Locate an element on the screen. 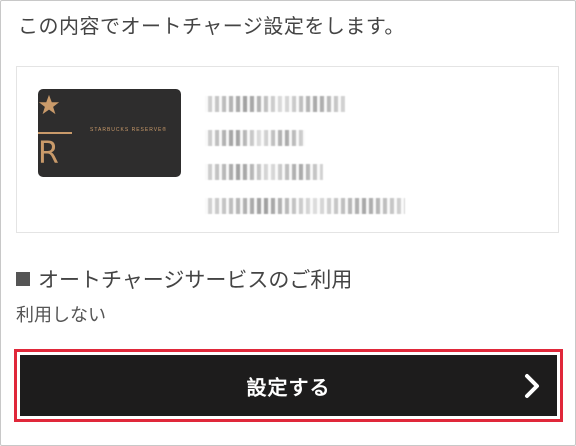 The image size is (576, 446). auto-charge-title-text: オートチャージサービスのご利用 is located at coordinates (195, 280).